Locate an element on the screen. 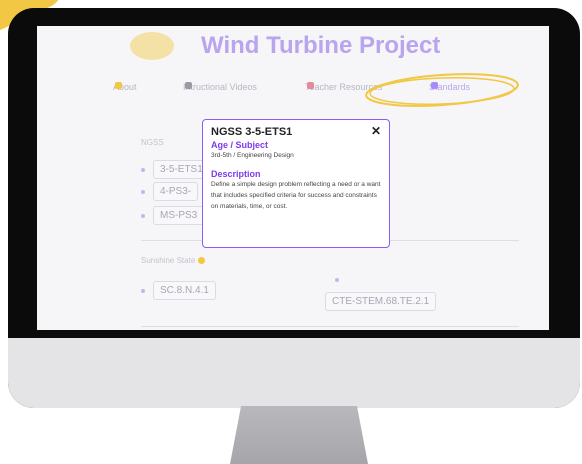  description-heading: Description is located at coordinates (236, 174).